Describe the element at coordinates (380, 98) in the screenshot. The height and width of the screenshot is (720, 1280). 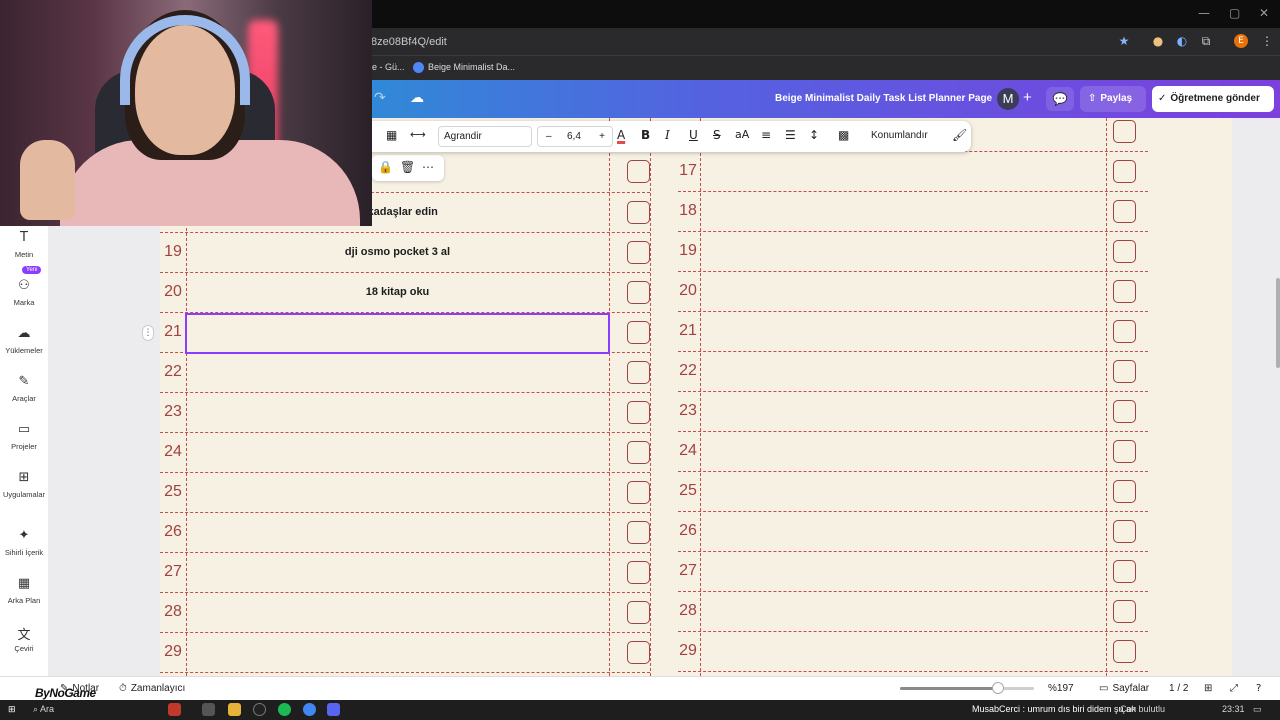
I see `redo-icon: ↷` at that location.